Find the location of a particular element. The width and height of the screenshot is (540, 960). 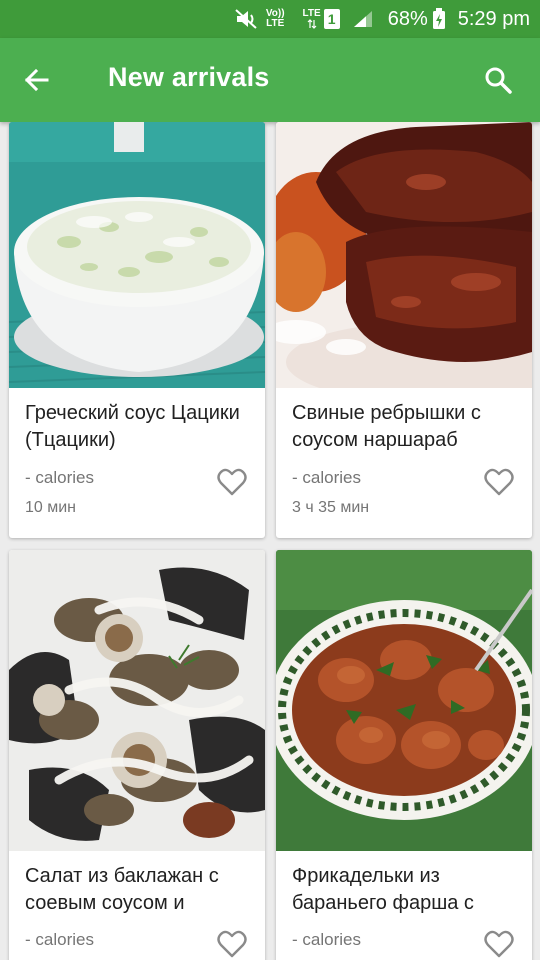

search-icon is located at coordinates (498, 80).